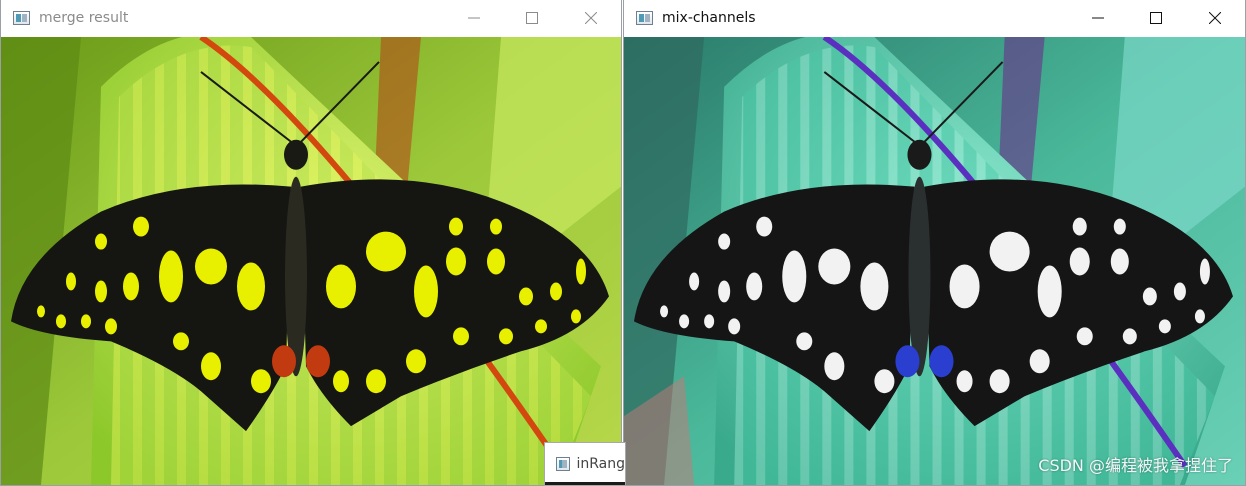  I want to click on window-title: mix-channels, so click(709, 18).